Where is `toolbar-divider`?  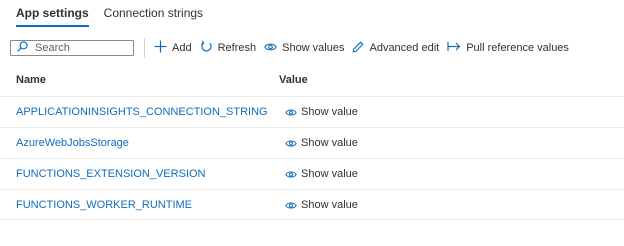
toolbar-divider is located at coordinates (144, 48).